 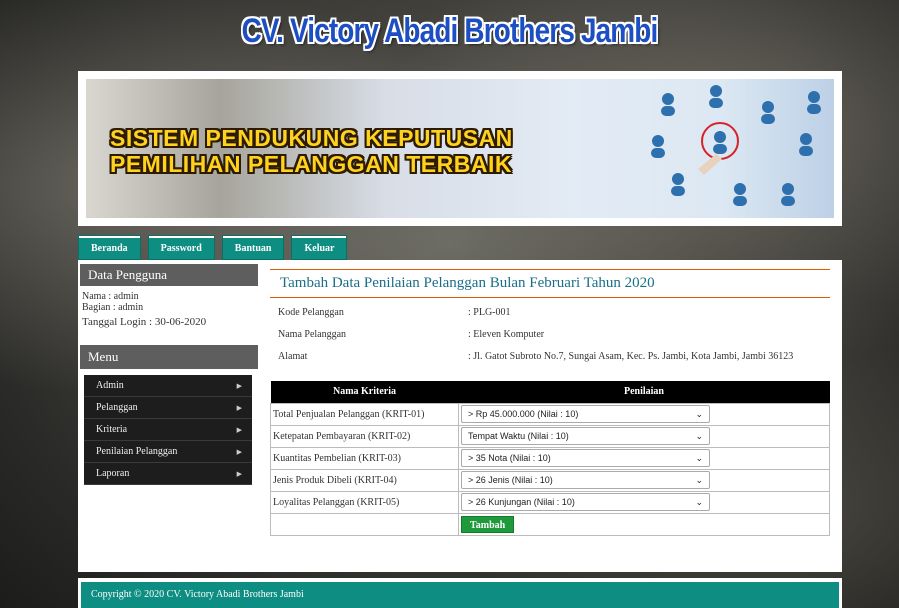 I want to click on menu-item-penilaian: Penilaian Pelanggan ▶, so click(x=168, y=452).